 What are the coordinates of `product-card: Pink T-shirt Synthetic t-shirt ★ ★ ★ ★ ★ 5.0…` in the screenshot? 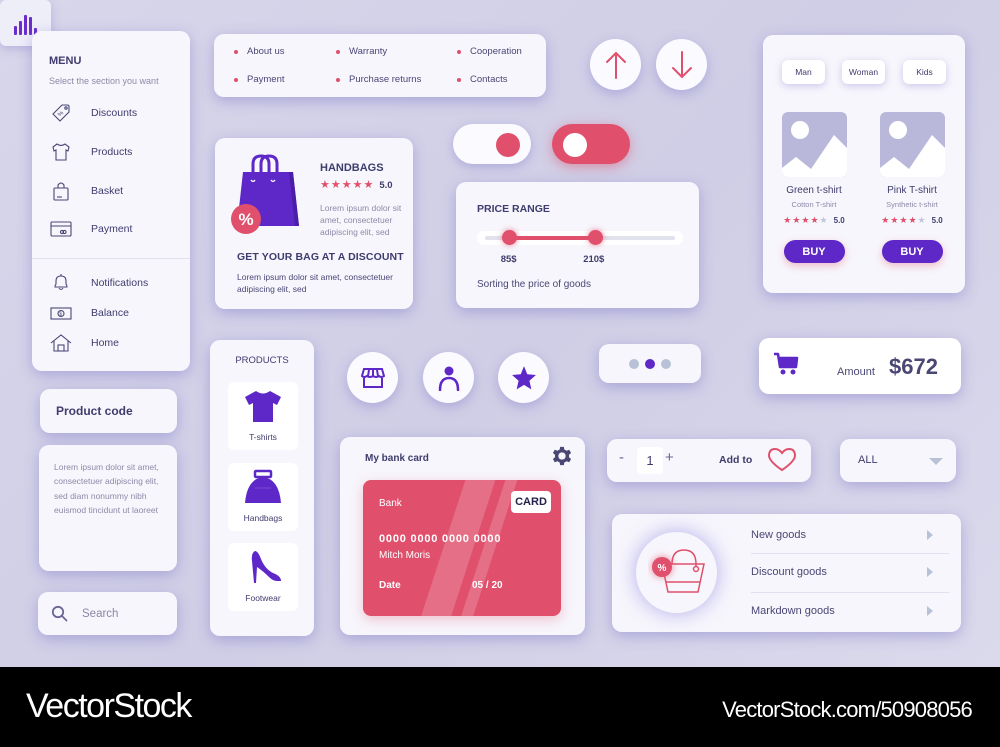 It's located at (912, 187).